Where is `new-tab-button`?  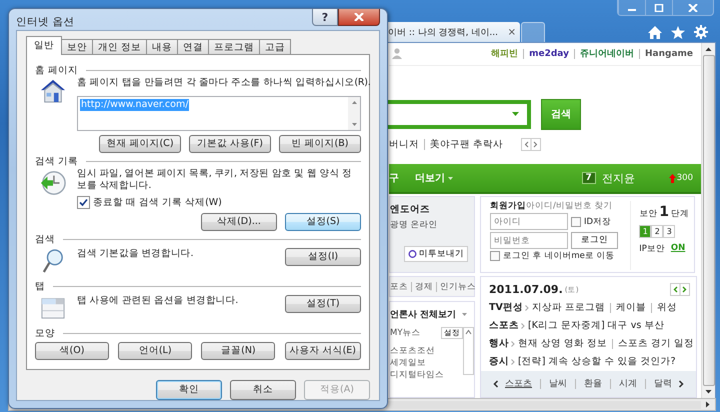
new-tab-button is located at coordinates (533, 32).